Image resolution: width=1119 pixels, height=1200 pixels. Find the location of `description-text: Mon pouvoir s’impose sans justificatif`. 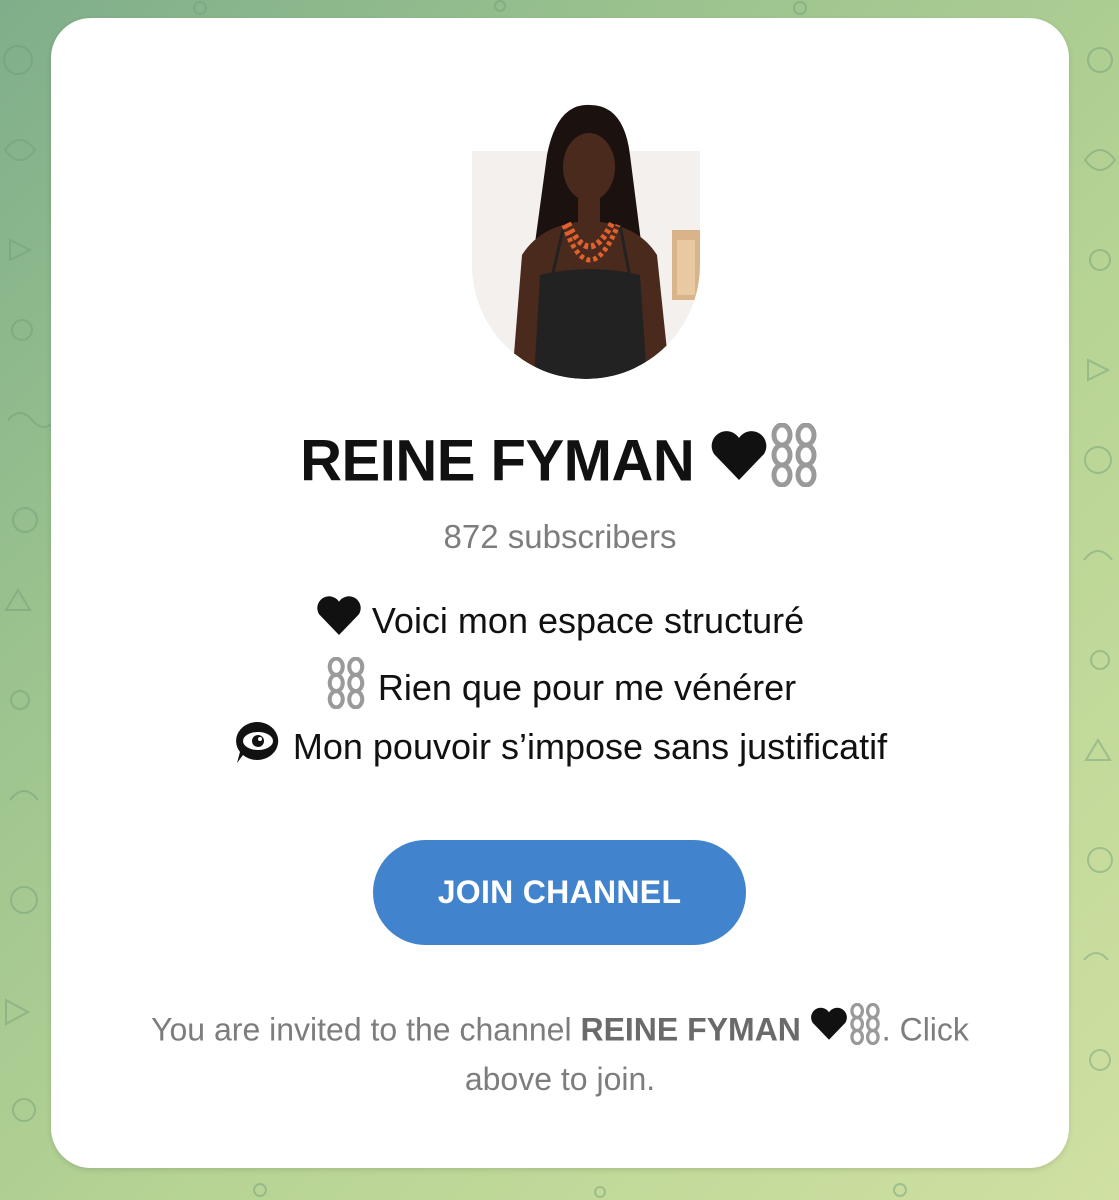

description-text: Mon pouvoir s’impose sans justificatif is located at coordinates (590, 747).